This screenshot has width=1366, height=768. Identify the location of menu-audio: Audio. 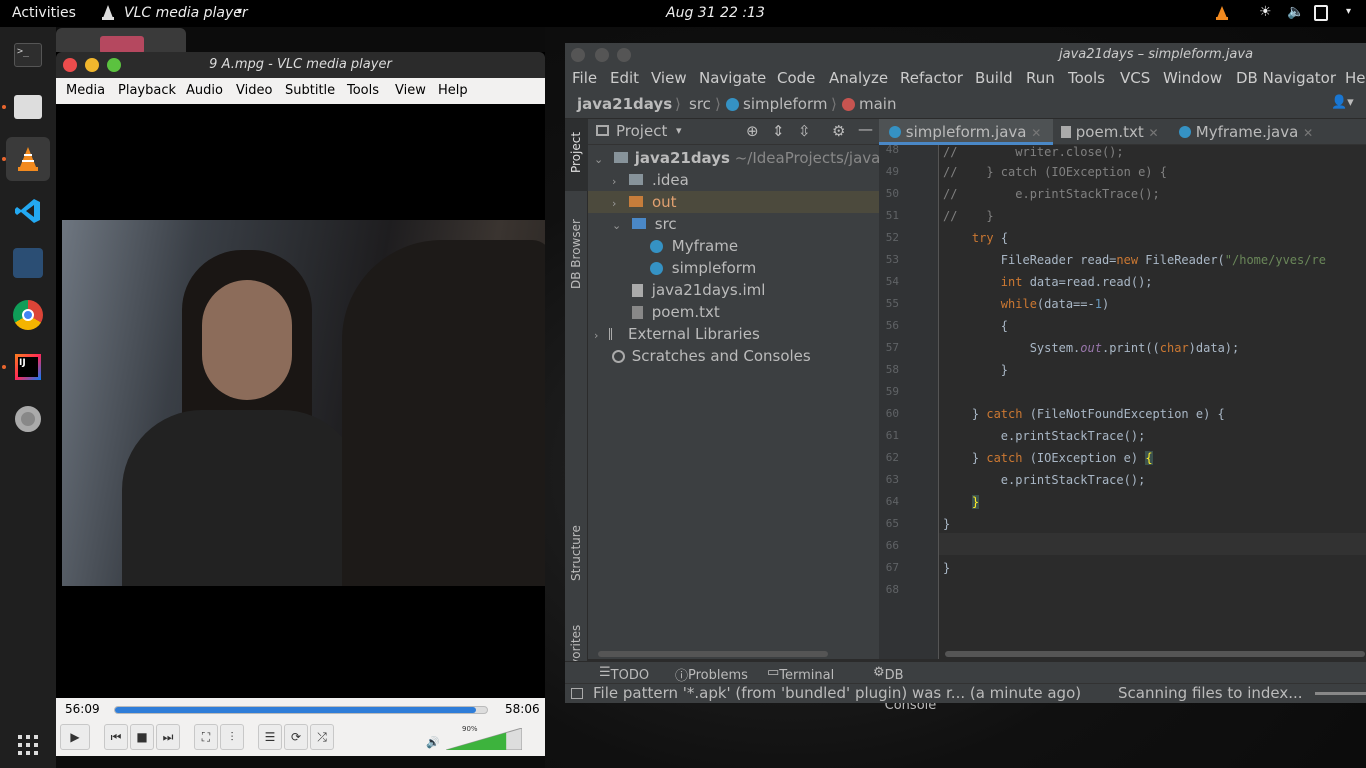
(204, 90).